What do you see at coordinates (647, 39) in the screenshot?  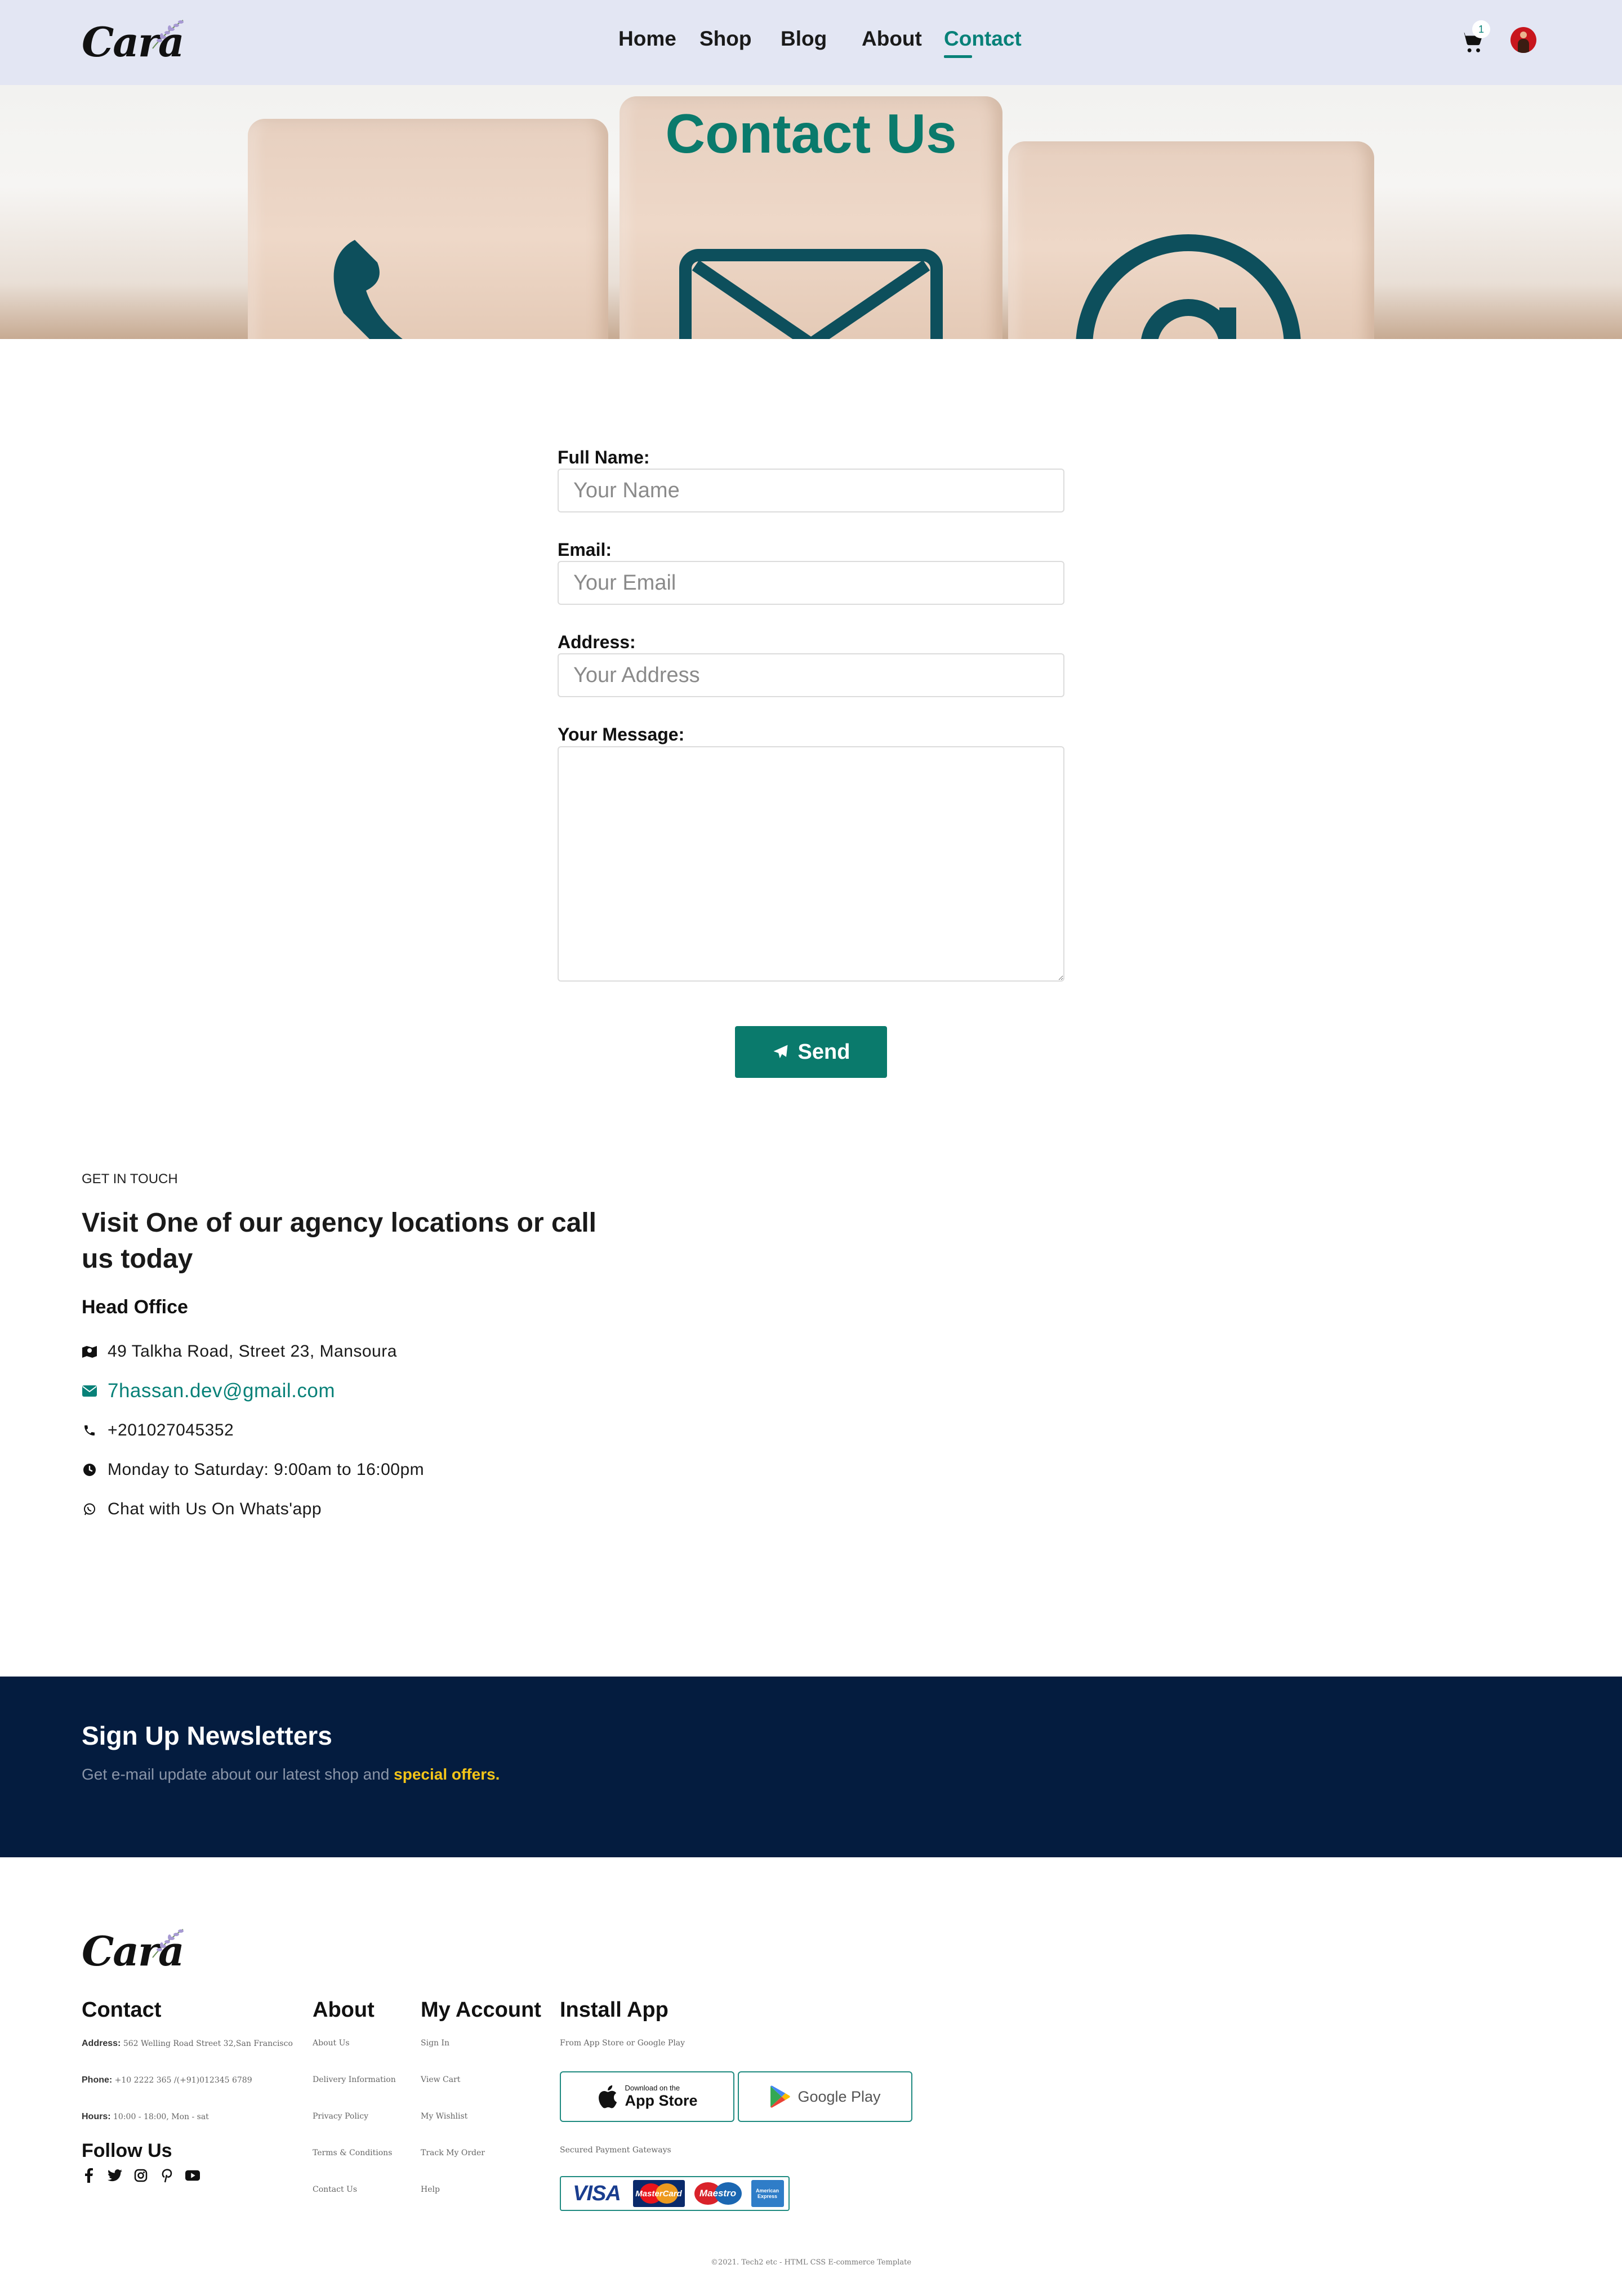 I see `nav-home: Home` at bounding box center [647, 39].